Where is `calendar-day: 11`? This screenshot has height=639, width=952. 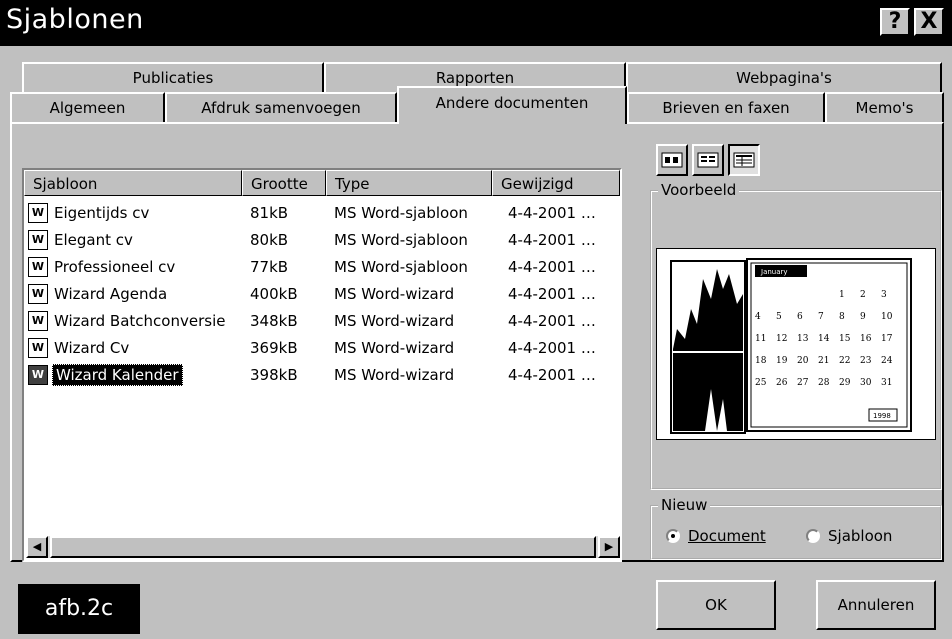 calendar-day: 11 is located at coordinates (760, 339).